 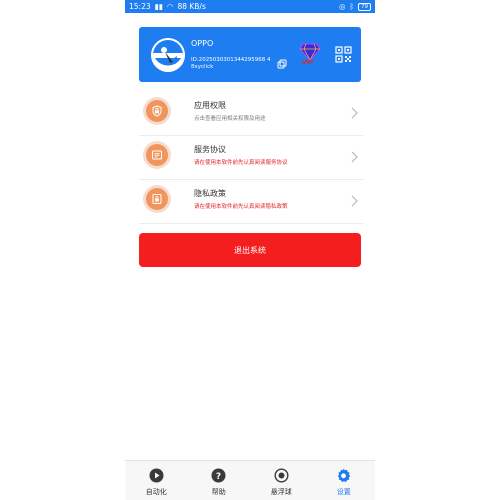 I want to click on logout-button: 退出系统, so click(x=250, y=250).